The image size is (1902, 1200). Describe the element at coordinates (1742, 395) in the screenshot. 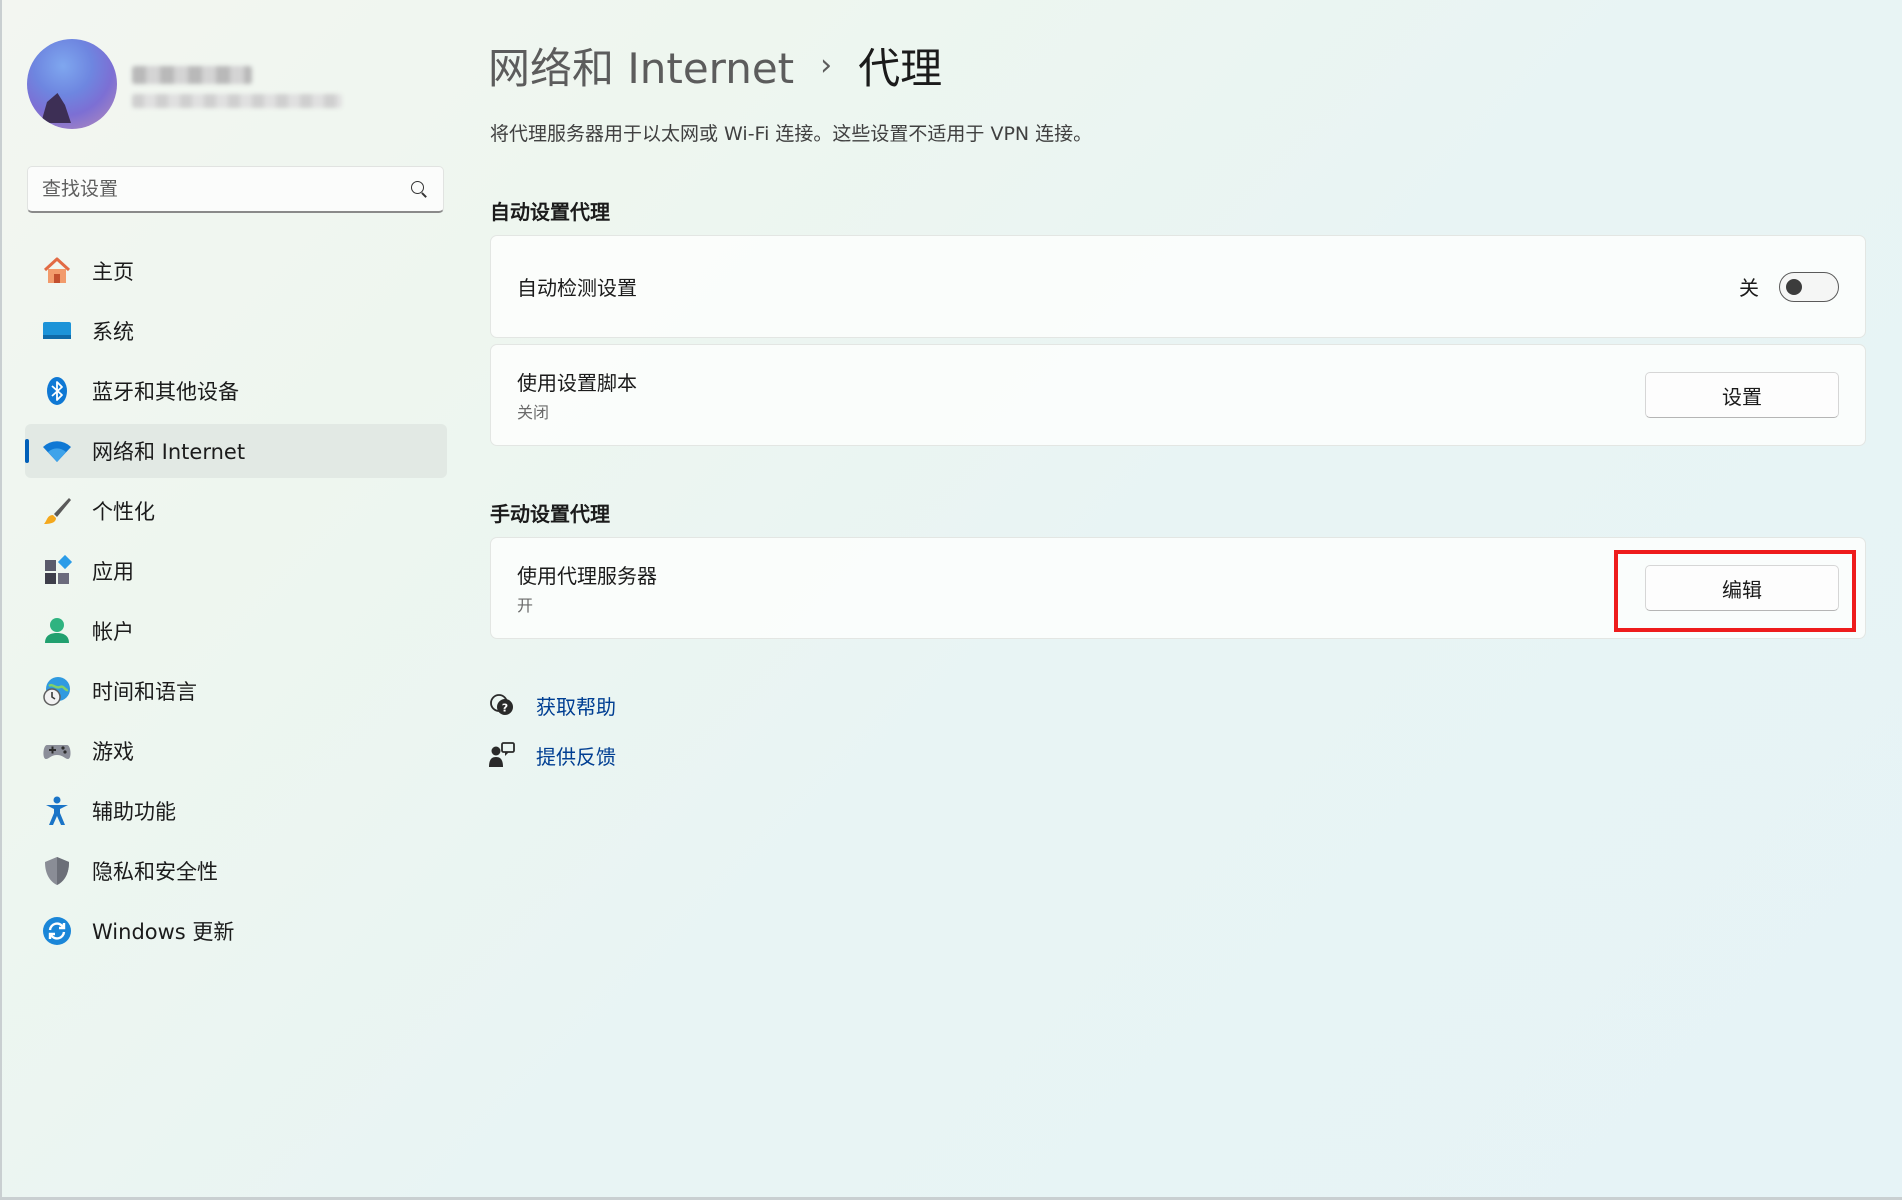

I see `setup-button: 设置` at that location.